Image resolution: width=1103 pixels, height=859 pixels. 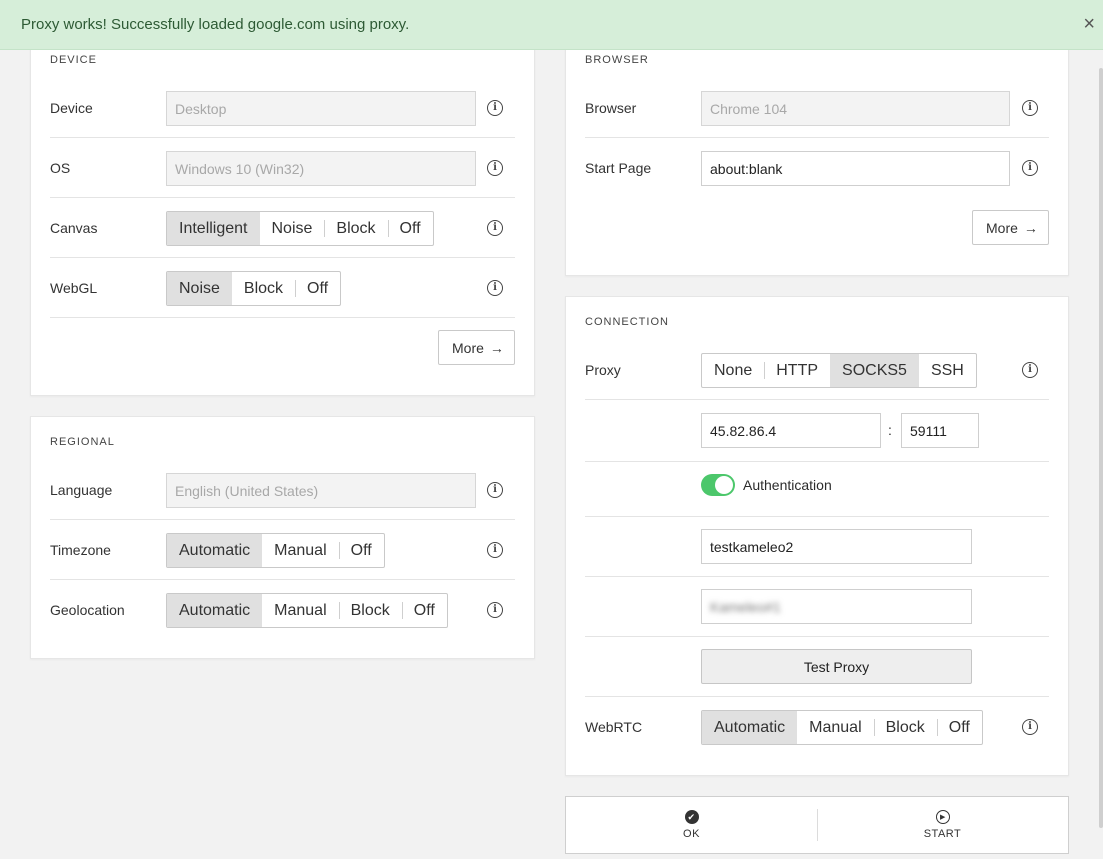 I want to click on proxy-username-input: testkameleo2, so click(x=836, y=546).